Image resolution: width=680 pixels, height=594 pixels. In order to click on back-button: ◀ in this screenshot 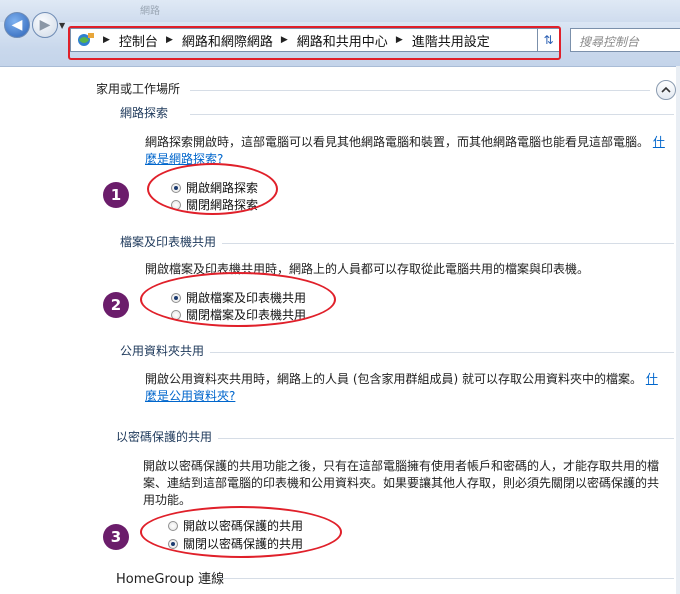, I will do `click(17, 25)`.